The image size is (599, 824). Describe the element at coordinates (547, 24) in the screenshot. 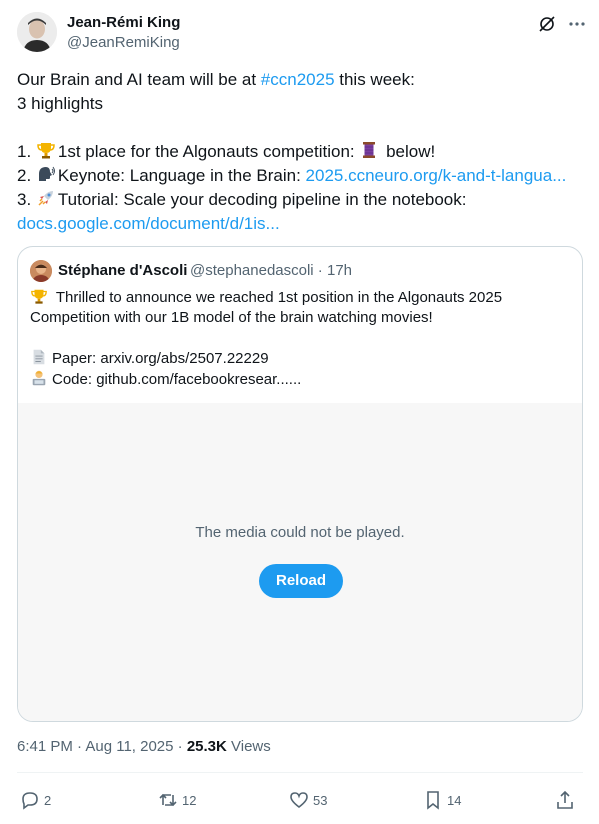

I see `grok-icon` at that location.